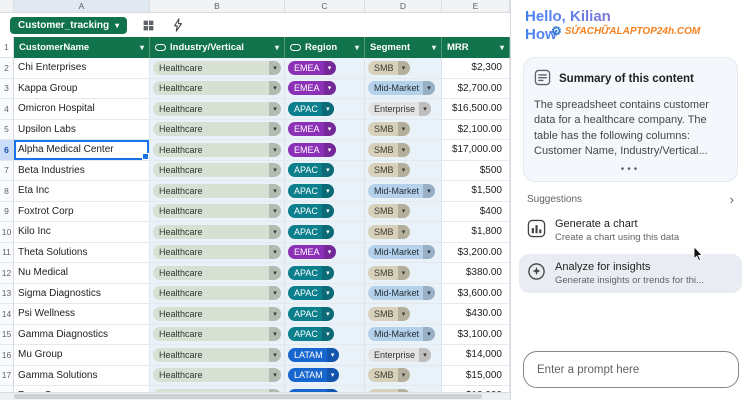 This screenshot has width=750, height=400. I want to click on cell-customer-name: Nu Medical, so click(82, 273).